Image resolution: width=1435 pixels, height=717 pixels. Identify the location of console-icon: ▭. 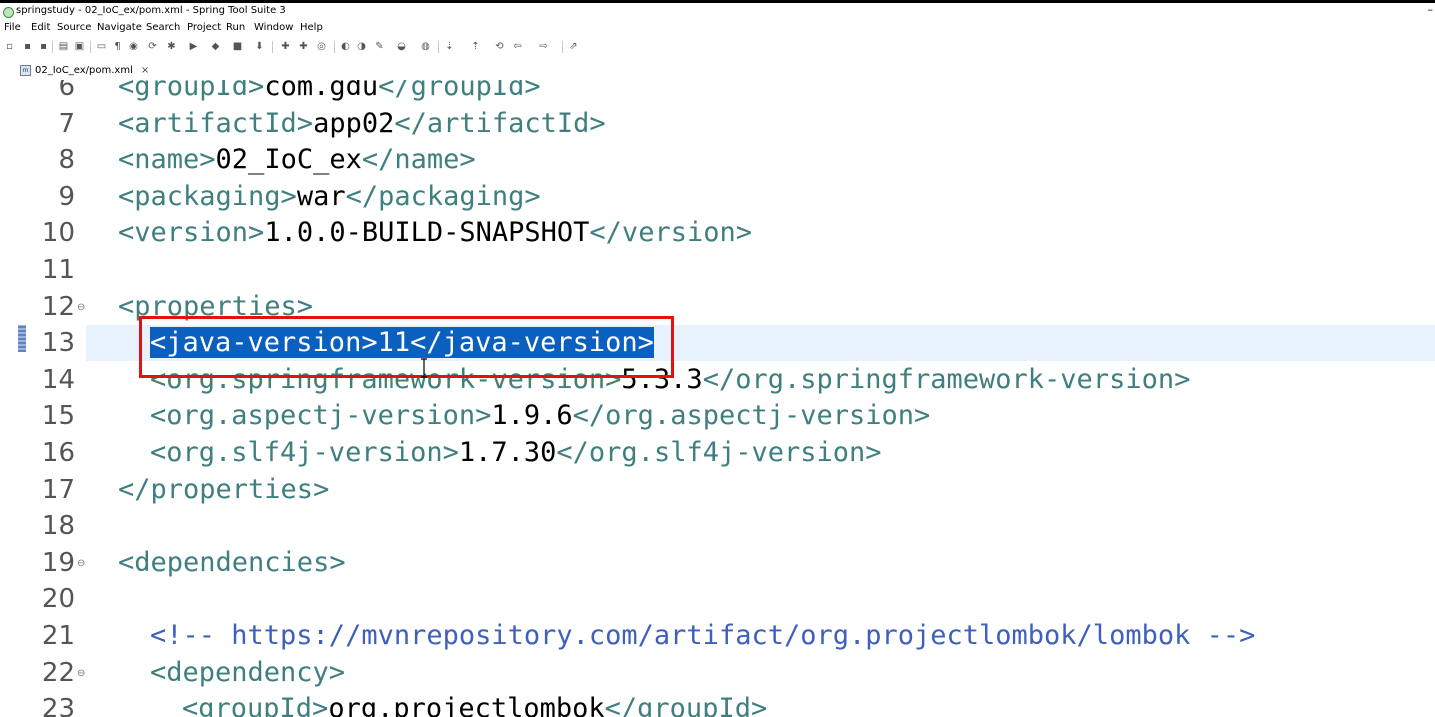
(101, 46).